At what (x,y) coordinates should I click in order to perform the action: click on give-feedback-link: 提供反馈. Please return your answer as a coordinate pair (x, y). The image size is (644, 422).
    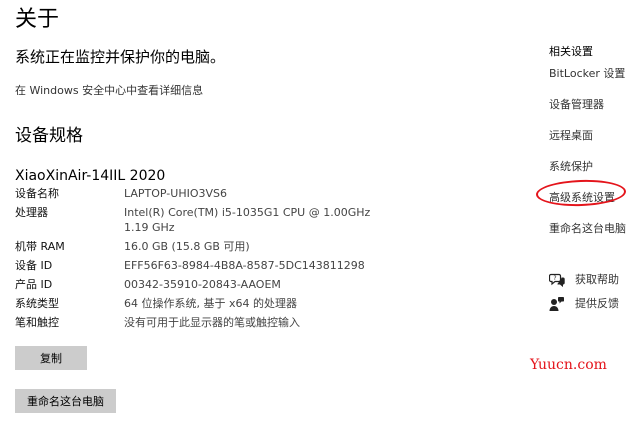
    Looking at the image, I should click on (584, 304).